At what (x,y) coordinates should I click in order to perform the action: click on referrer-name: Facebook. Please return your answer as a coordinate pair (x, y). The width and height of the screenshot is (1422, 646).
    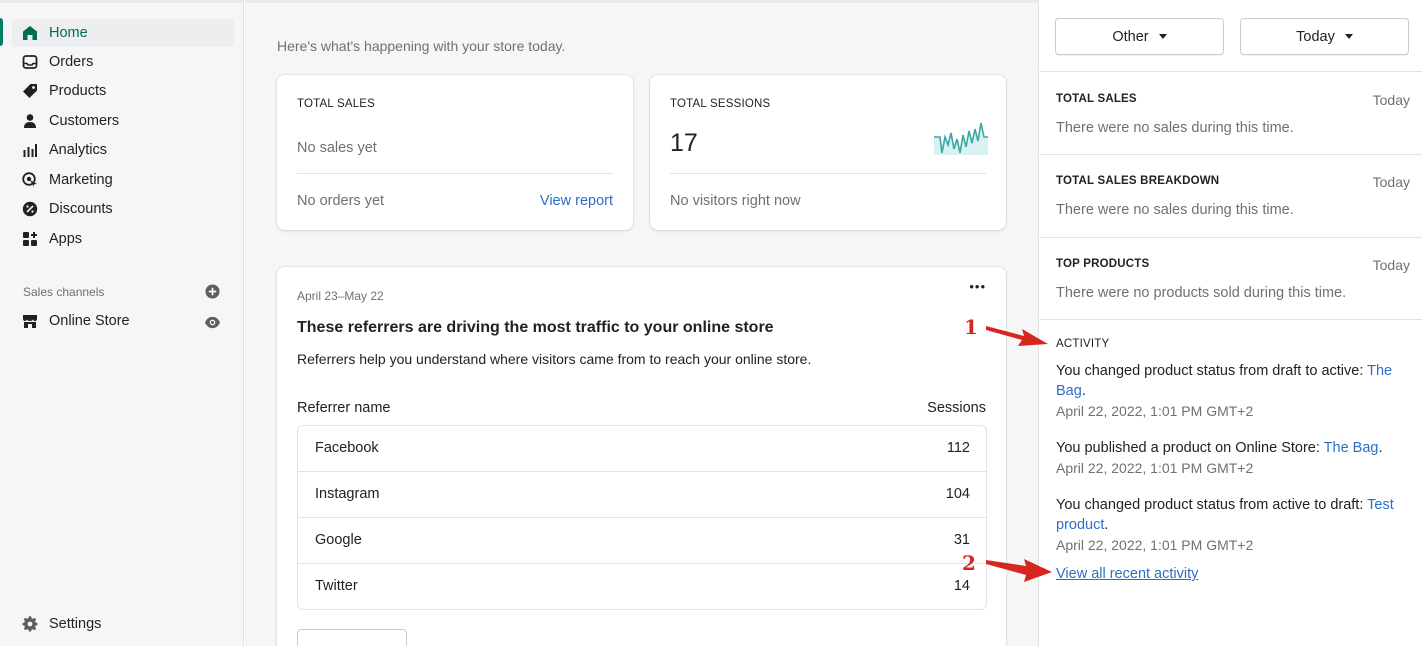
    Looking at the image, I should click on (347, 448).